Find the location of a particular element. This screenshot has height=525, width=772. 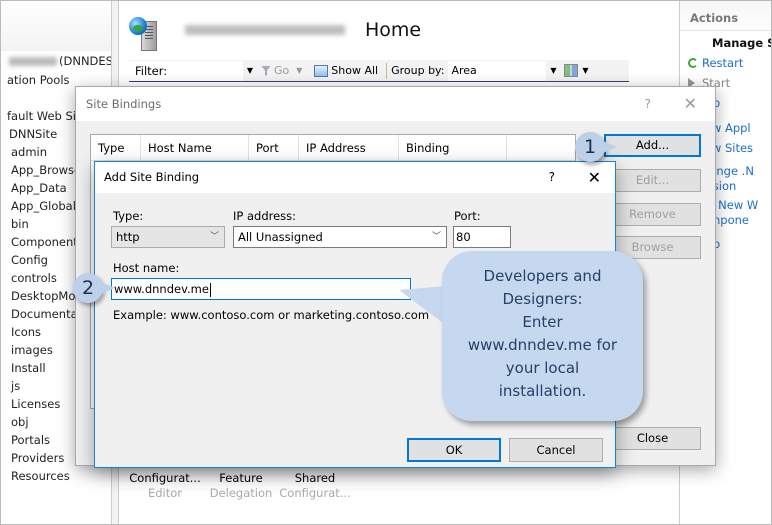

ok-button: OK is located at coordinates (454, 450).